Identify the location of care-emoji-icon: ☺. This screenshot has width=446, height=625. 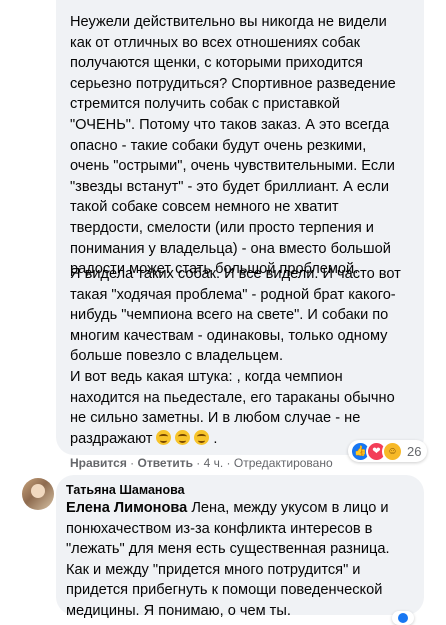
(392, 451).